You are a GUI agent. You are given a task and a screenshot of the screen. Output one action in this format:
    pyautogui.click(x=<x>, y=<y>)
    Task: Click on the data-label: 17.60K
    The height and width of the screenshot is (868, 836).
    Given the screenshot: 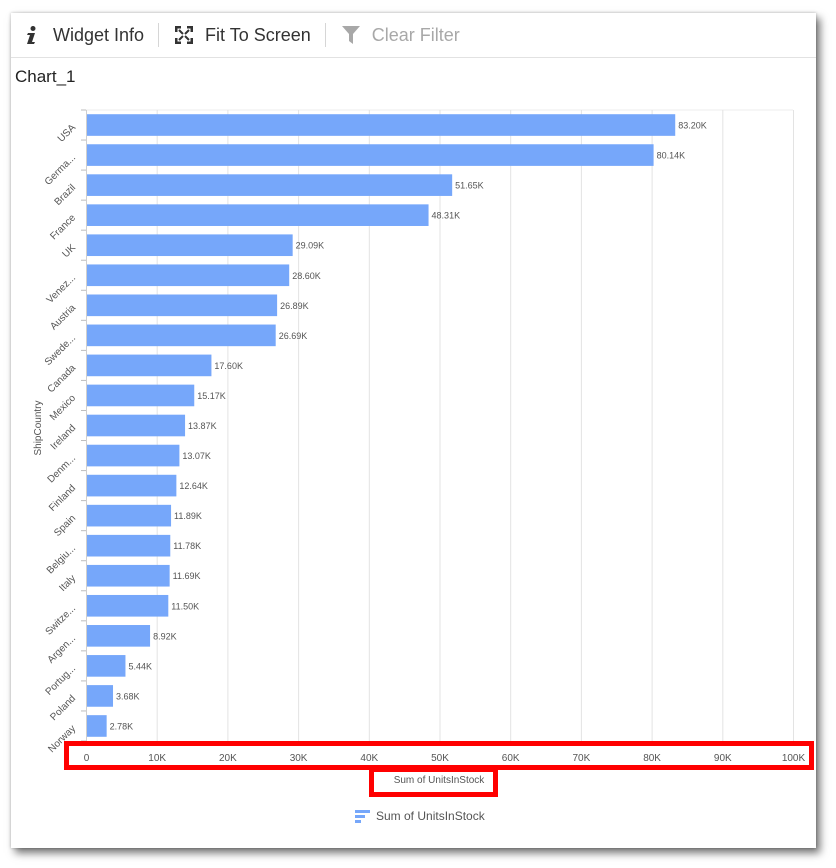 What is the action you would take?
    pyautogui.click(x=228, y=366)
    